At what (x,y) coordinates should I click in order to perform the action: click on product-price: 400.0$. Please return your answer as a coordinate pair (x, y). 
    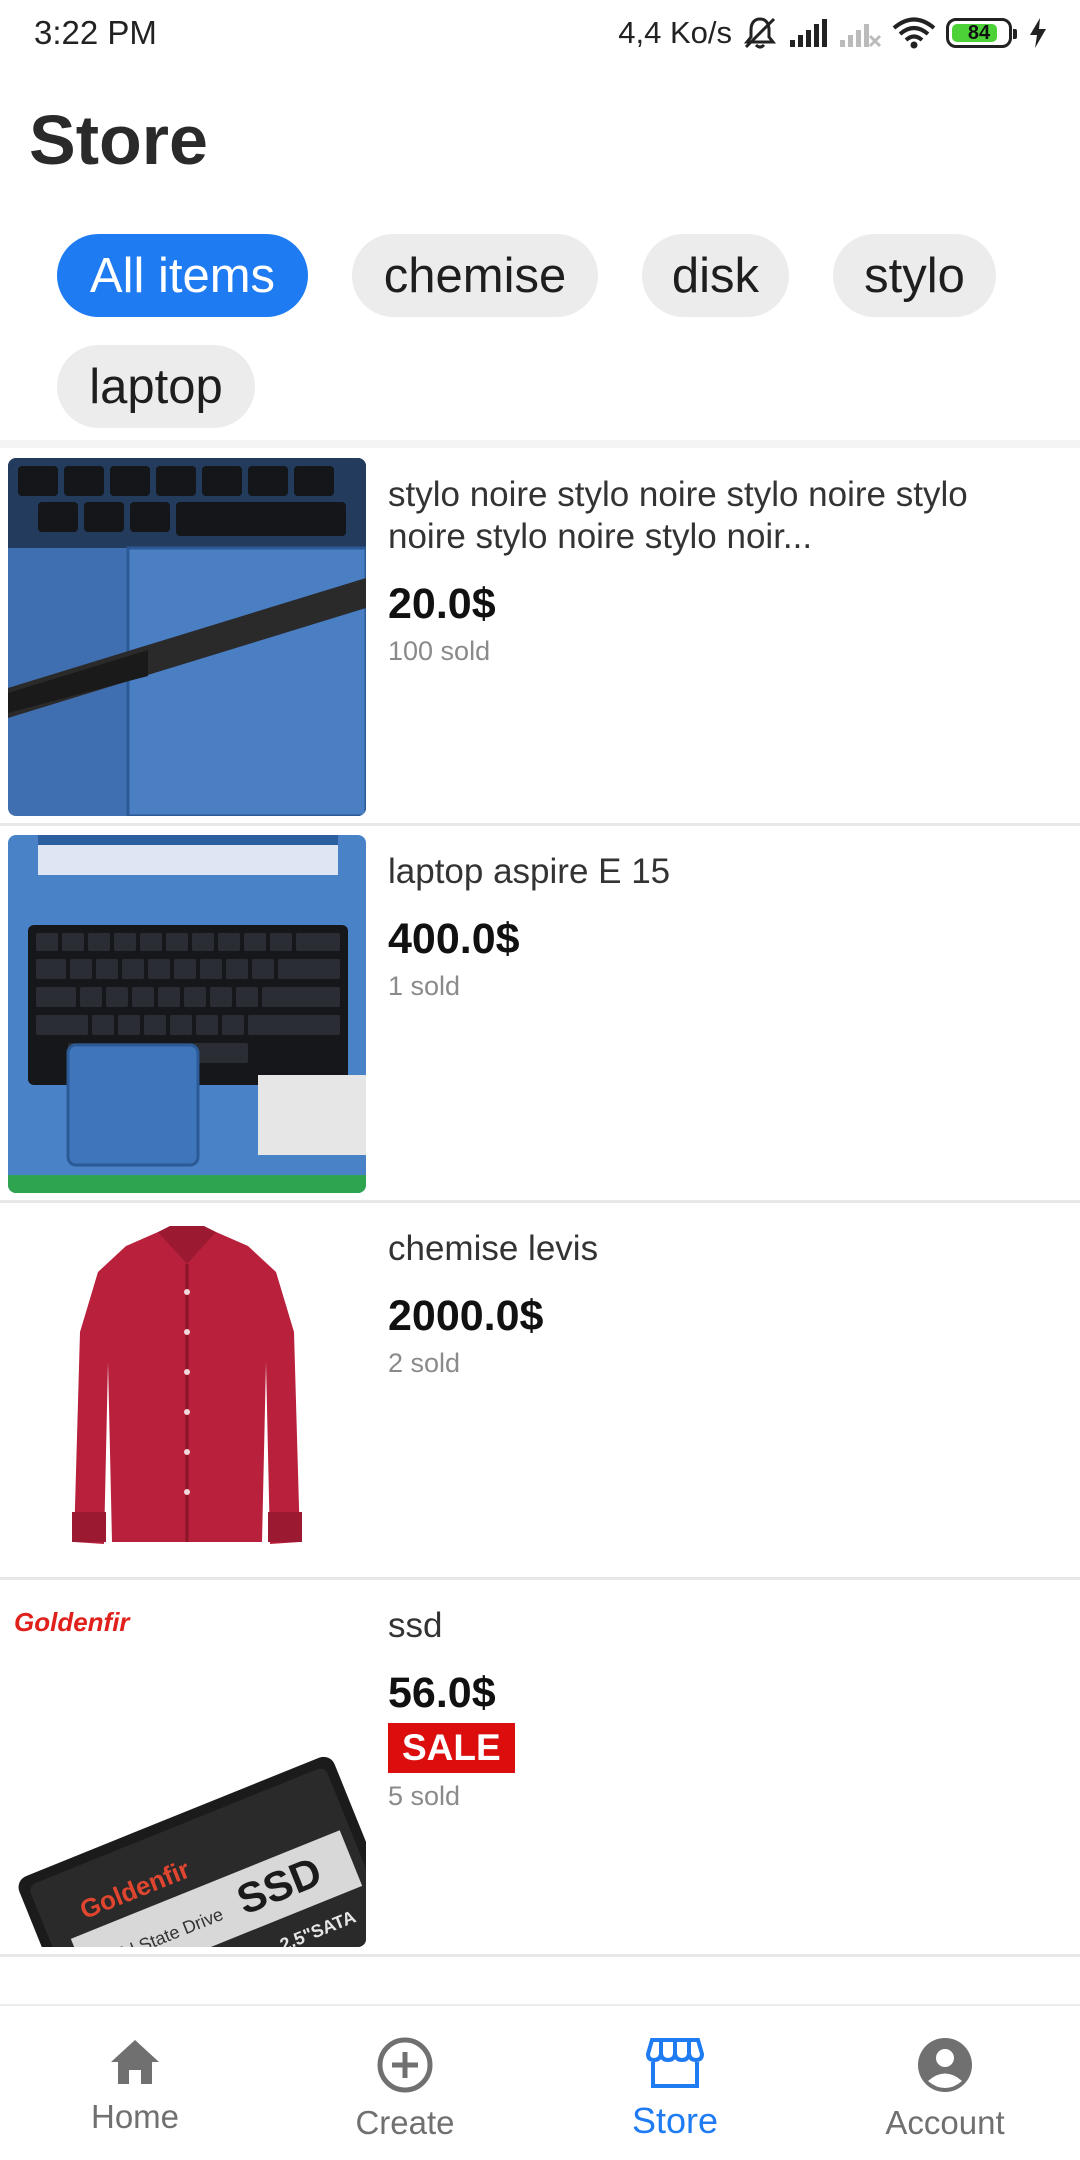
    Looking at the image, I should click on (454, 939).